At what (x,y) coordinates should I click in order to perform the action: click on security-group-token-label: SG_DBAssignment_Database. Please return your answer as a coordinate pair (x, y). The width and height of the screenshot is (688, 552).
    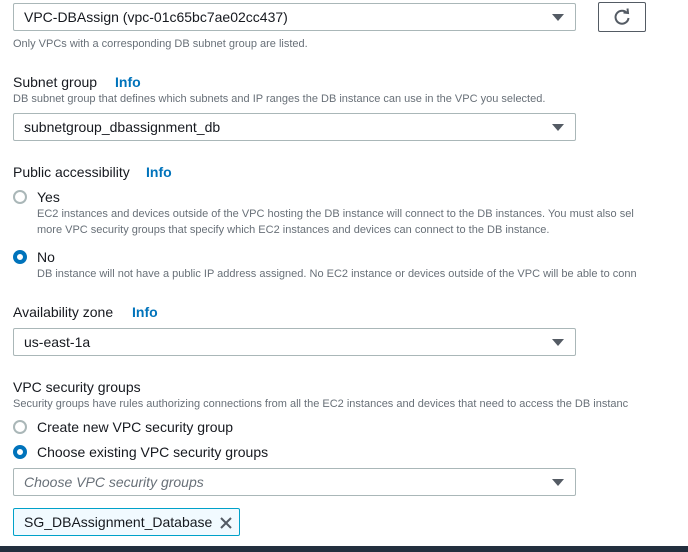
    Looking at the image, I should click on (118, 522).